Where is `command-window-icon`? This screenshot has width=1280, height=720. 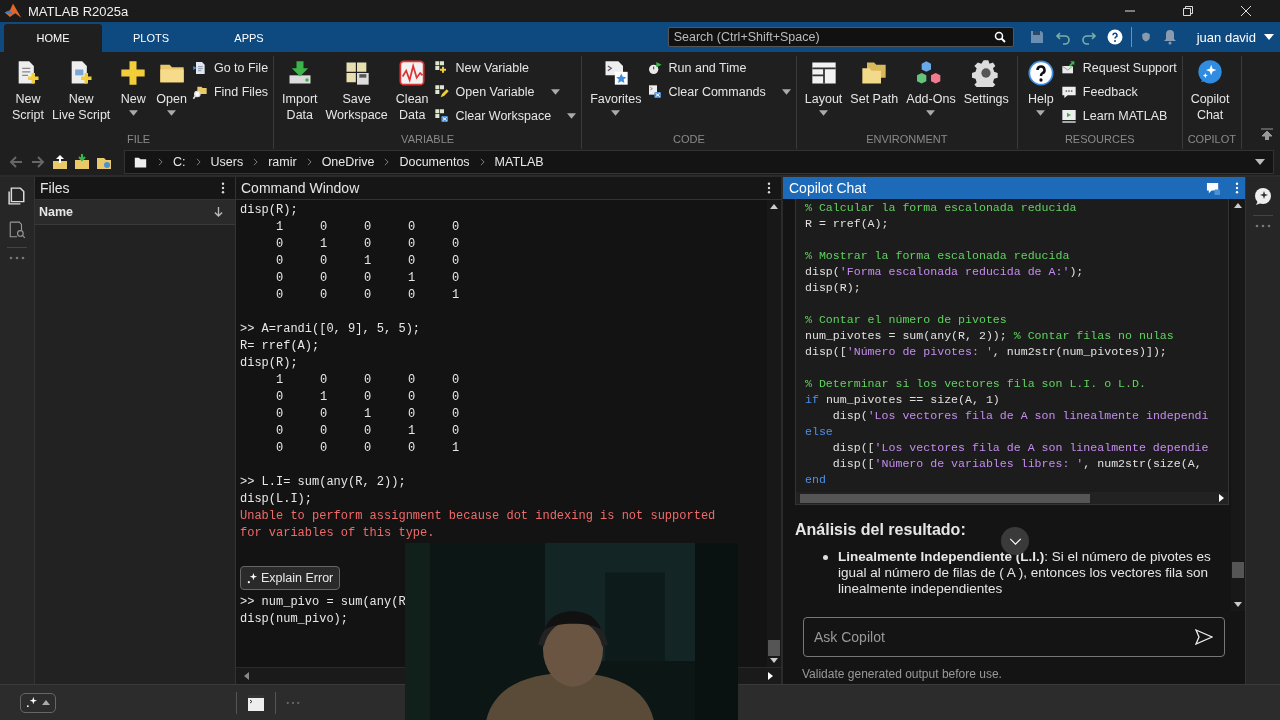
command-window-icon is located at coordinates (256, 702).